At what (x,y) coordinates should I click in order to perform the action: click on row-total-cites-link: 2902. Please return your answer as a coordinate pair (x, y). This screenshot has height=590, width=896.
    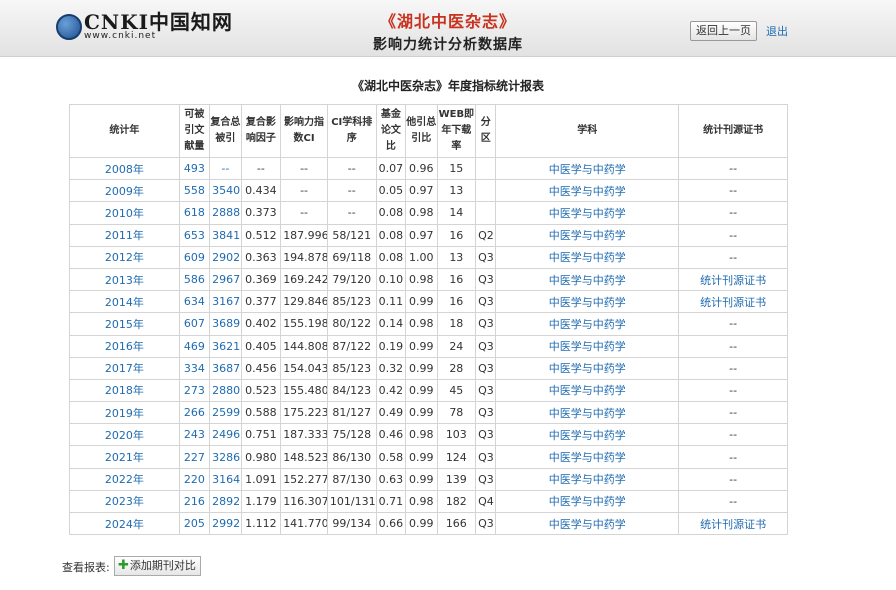
    Looking at the image, I should click on (225, 257).